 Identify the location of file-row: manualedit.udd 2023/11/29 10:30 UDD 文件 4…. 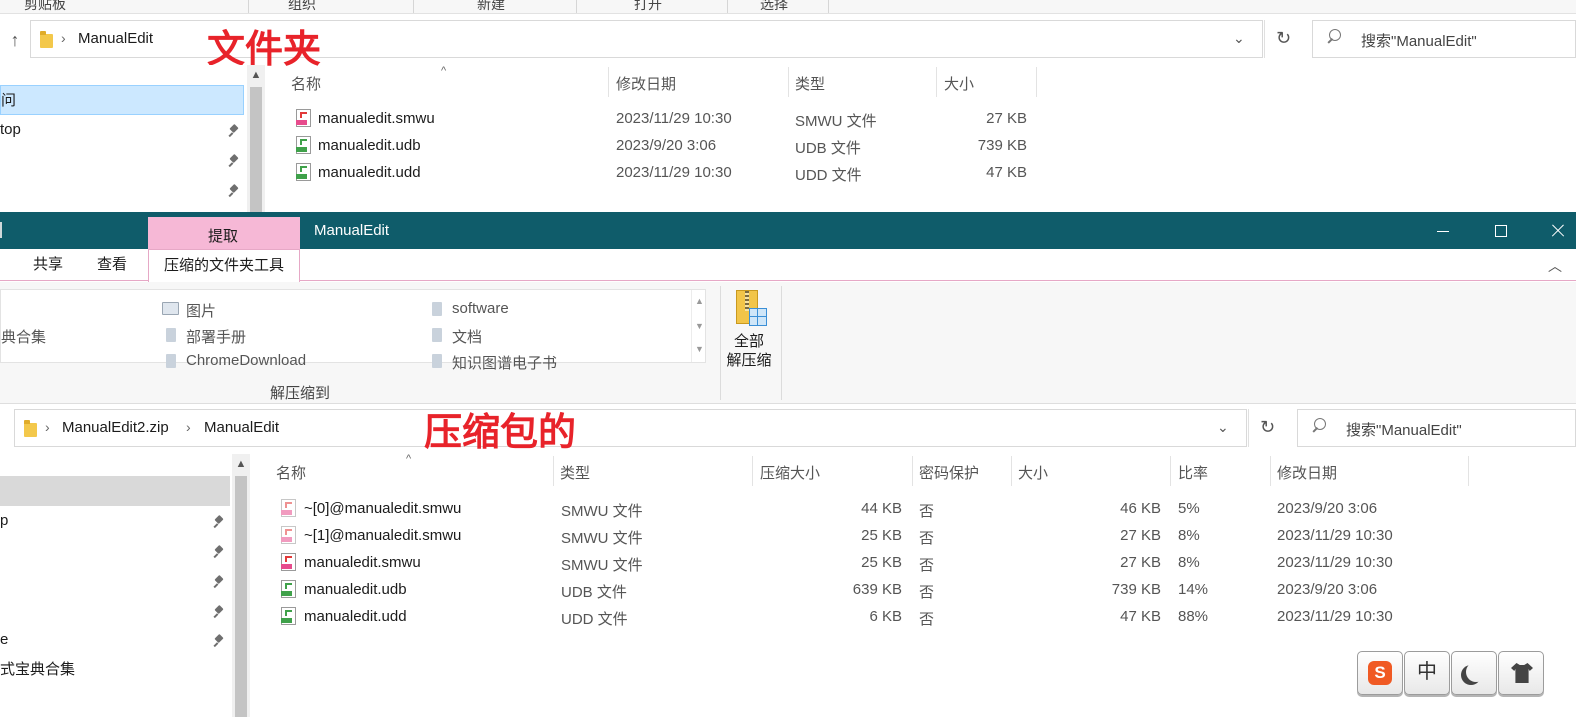
(660, 173).